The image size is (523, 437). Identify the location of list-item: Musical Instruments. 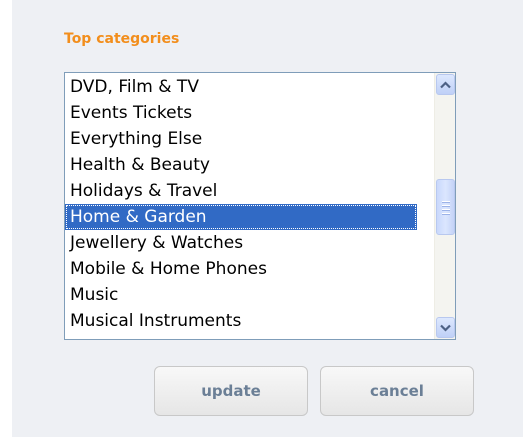
(241, 321).